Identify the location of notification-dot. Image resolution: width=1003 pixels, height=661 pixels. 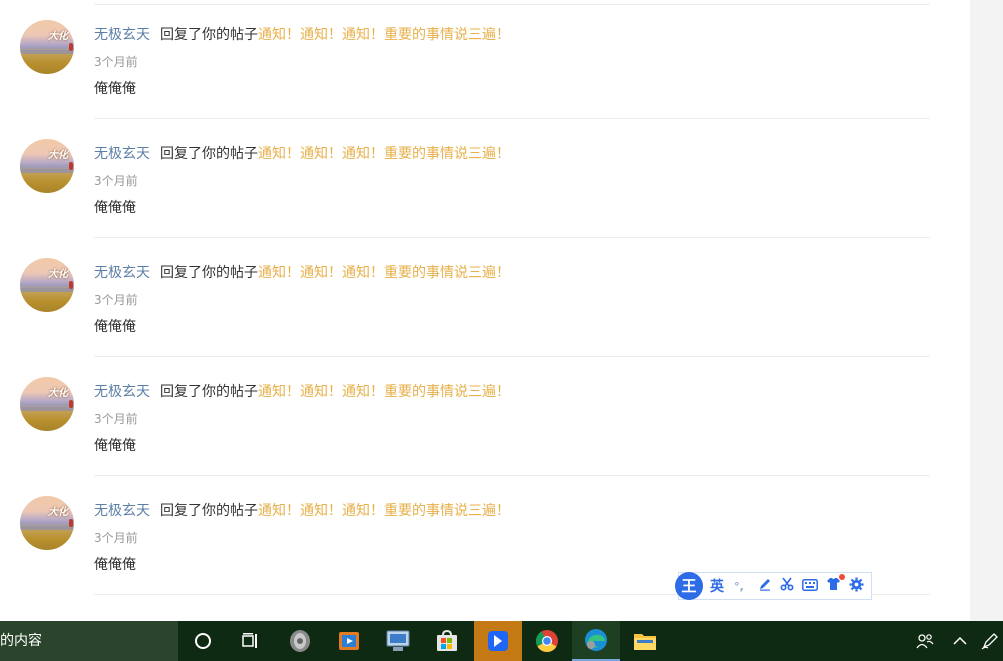
(842, 577).